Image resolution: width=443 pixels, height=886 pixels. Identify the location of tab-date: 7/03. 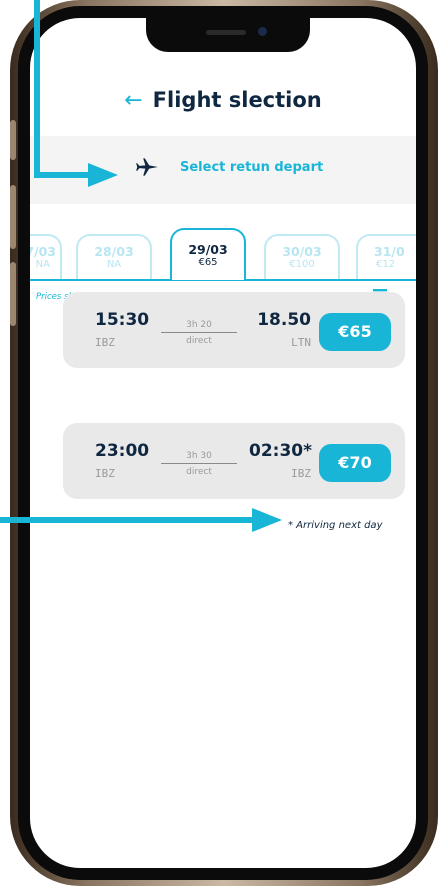
(43, 251).